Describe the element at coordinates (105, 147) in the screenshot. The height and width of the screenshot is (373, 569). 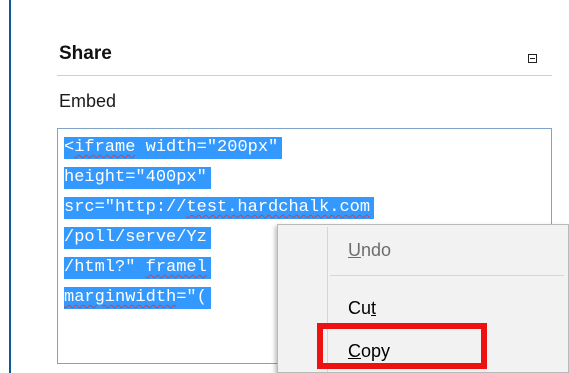
I see `misspelled-word: iframe` at that location.